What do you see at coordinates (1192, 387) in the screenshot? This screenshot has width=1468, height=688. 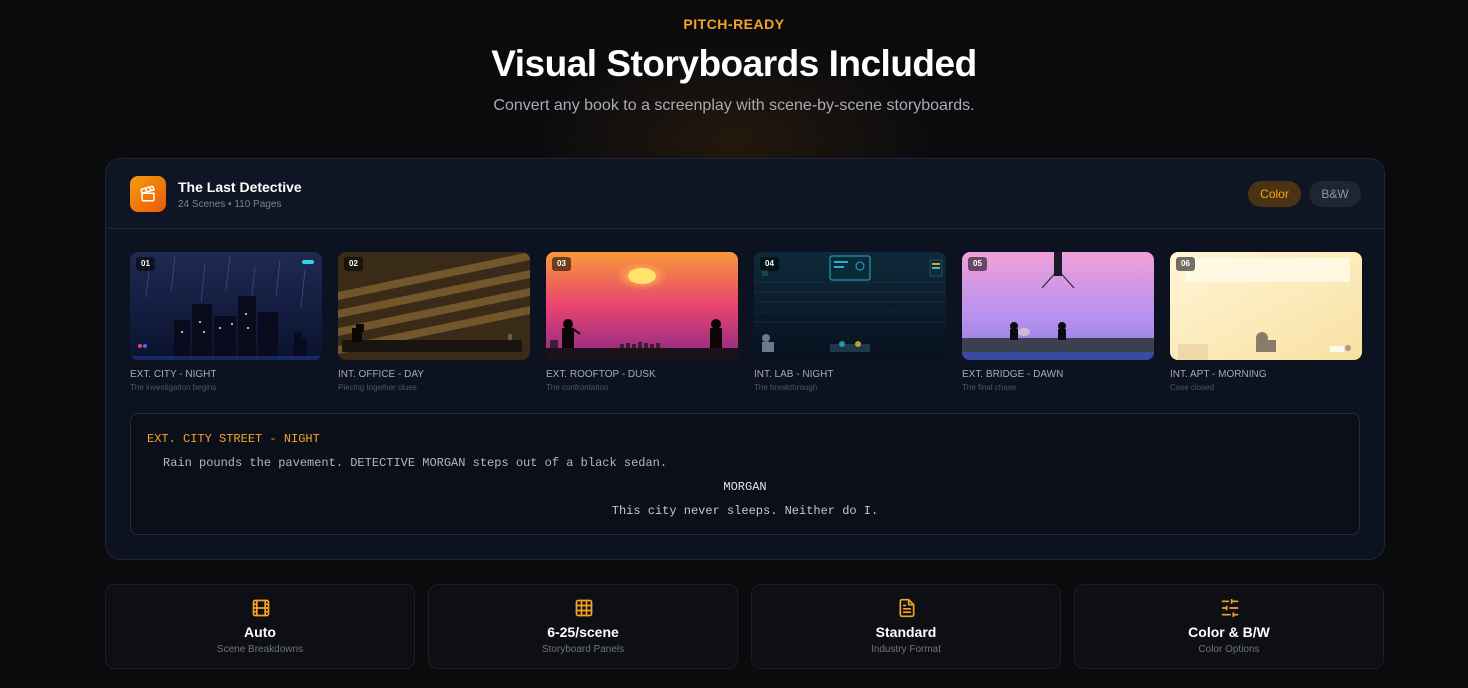 I see `panel-scene-subtitle: Case closed` at bounding box center [1192, 387].